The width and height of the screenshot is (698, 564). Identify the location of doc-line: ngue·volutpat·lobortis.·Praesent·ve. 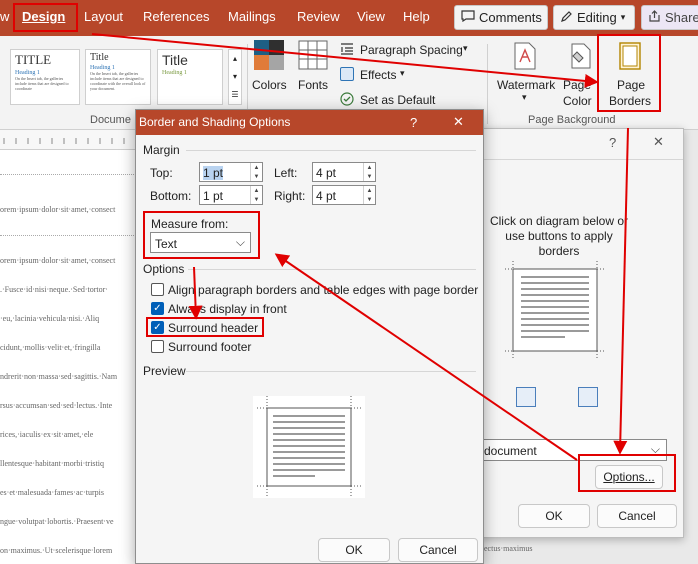
(57, 521).